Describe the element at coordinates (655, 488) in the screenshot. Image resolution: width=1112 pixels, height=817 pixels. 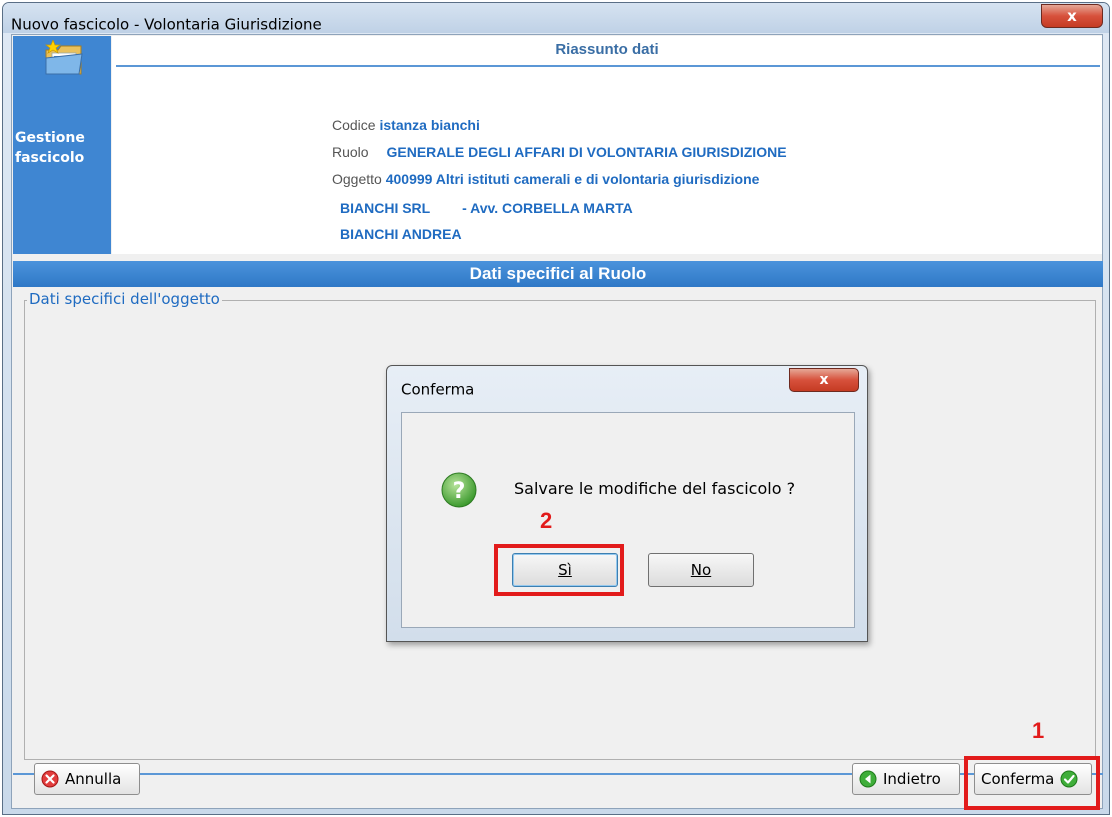
I see `dialog-message: Salvare le modifiche del fascicolo ?` at that location.